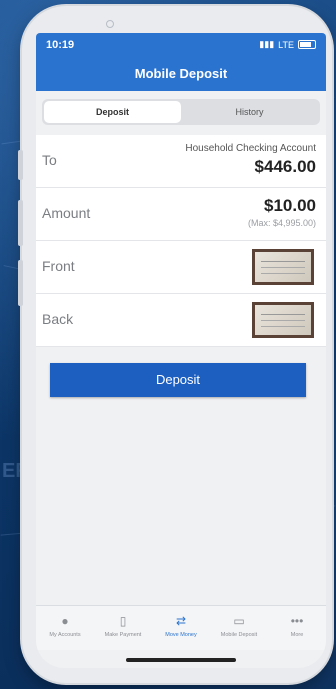 The width and height of the screenshot is (336, 689). What do you see at coordinates (297, 635) in the screenshot?
I see `tab-label: More` at bounding box center [297, 635].